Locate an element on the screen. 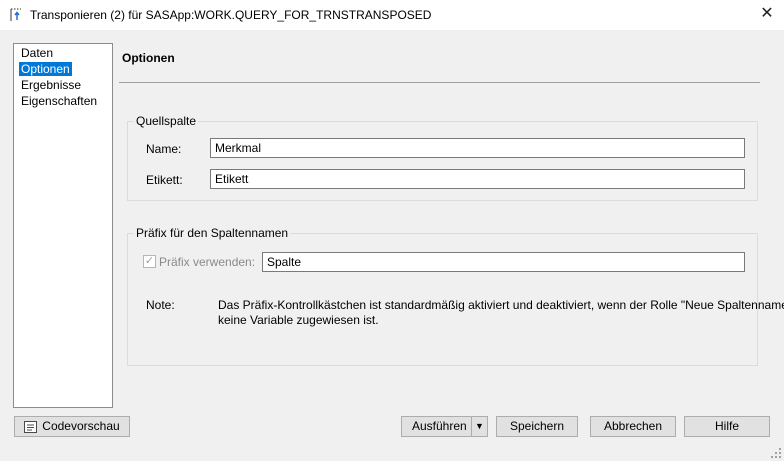 This screenshot has width=784, height=461. etikett-label: Etikett: is located at coordinates (164, 180).